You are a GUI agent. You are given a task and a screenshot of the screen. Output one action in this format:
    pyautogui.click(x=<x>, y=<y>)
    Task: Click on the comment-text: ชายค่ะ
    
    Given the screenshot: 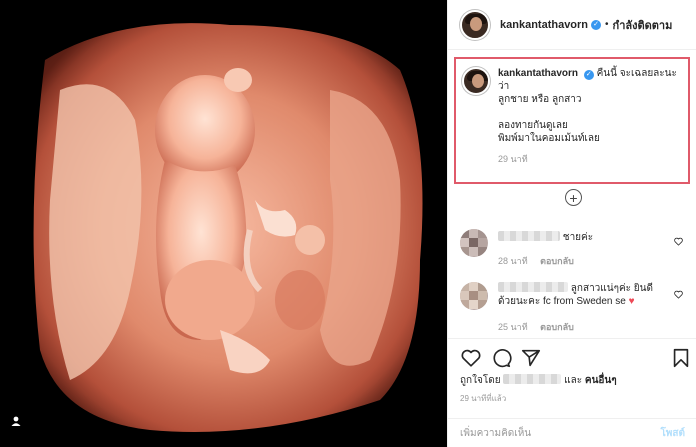 What is the action you would take?
    pyautogui.click(x=583, y=237)
    